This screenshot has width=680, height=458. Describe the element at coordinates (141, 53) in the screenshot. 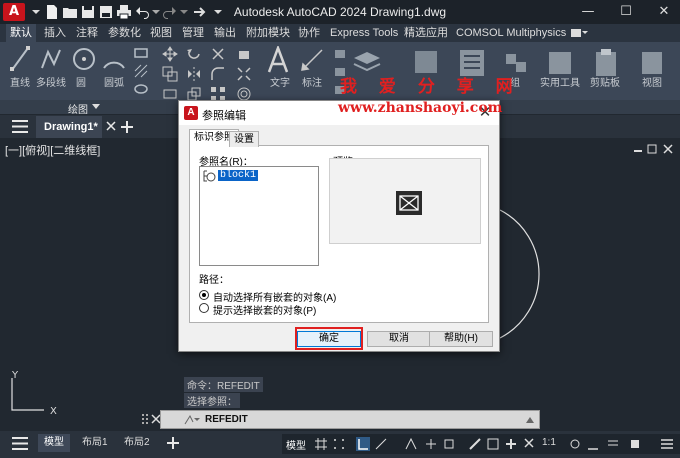

I see `rectangle-tool-icon` at that location.